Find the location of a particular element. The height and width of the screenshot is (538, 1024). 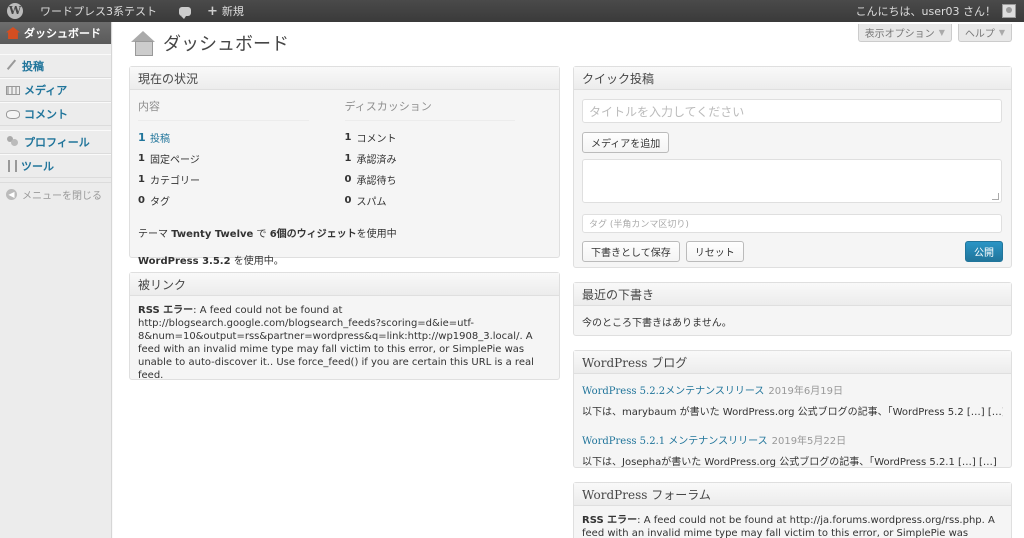

stat-row: 1 投稿 is located at coordinates (241, 137).